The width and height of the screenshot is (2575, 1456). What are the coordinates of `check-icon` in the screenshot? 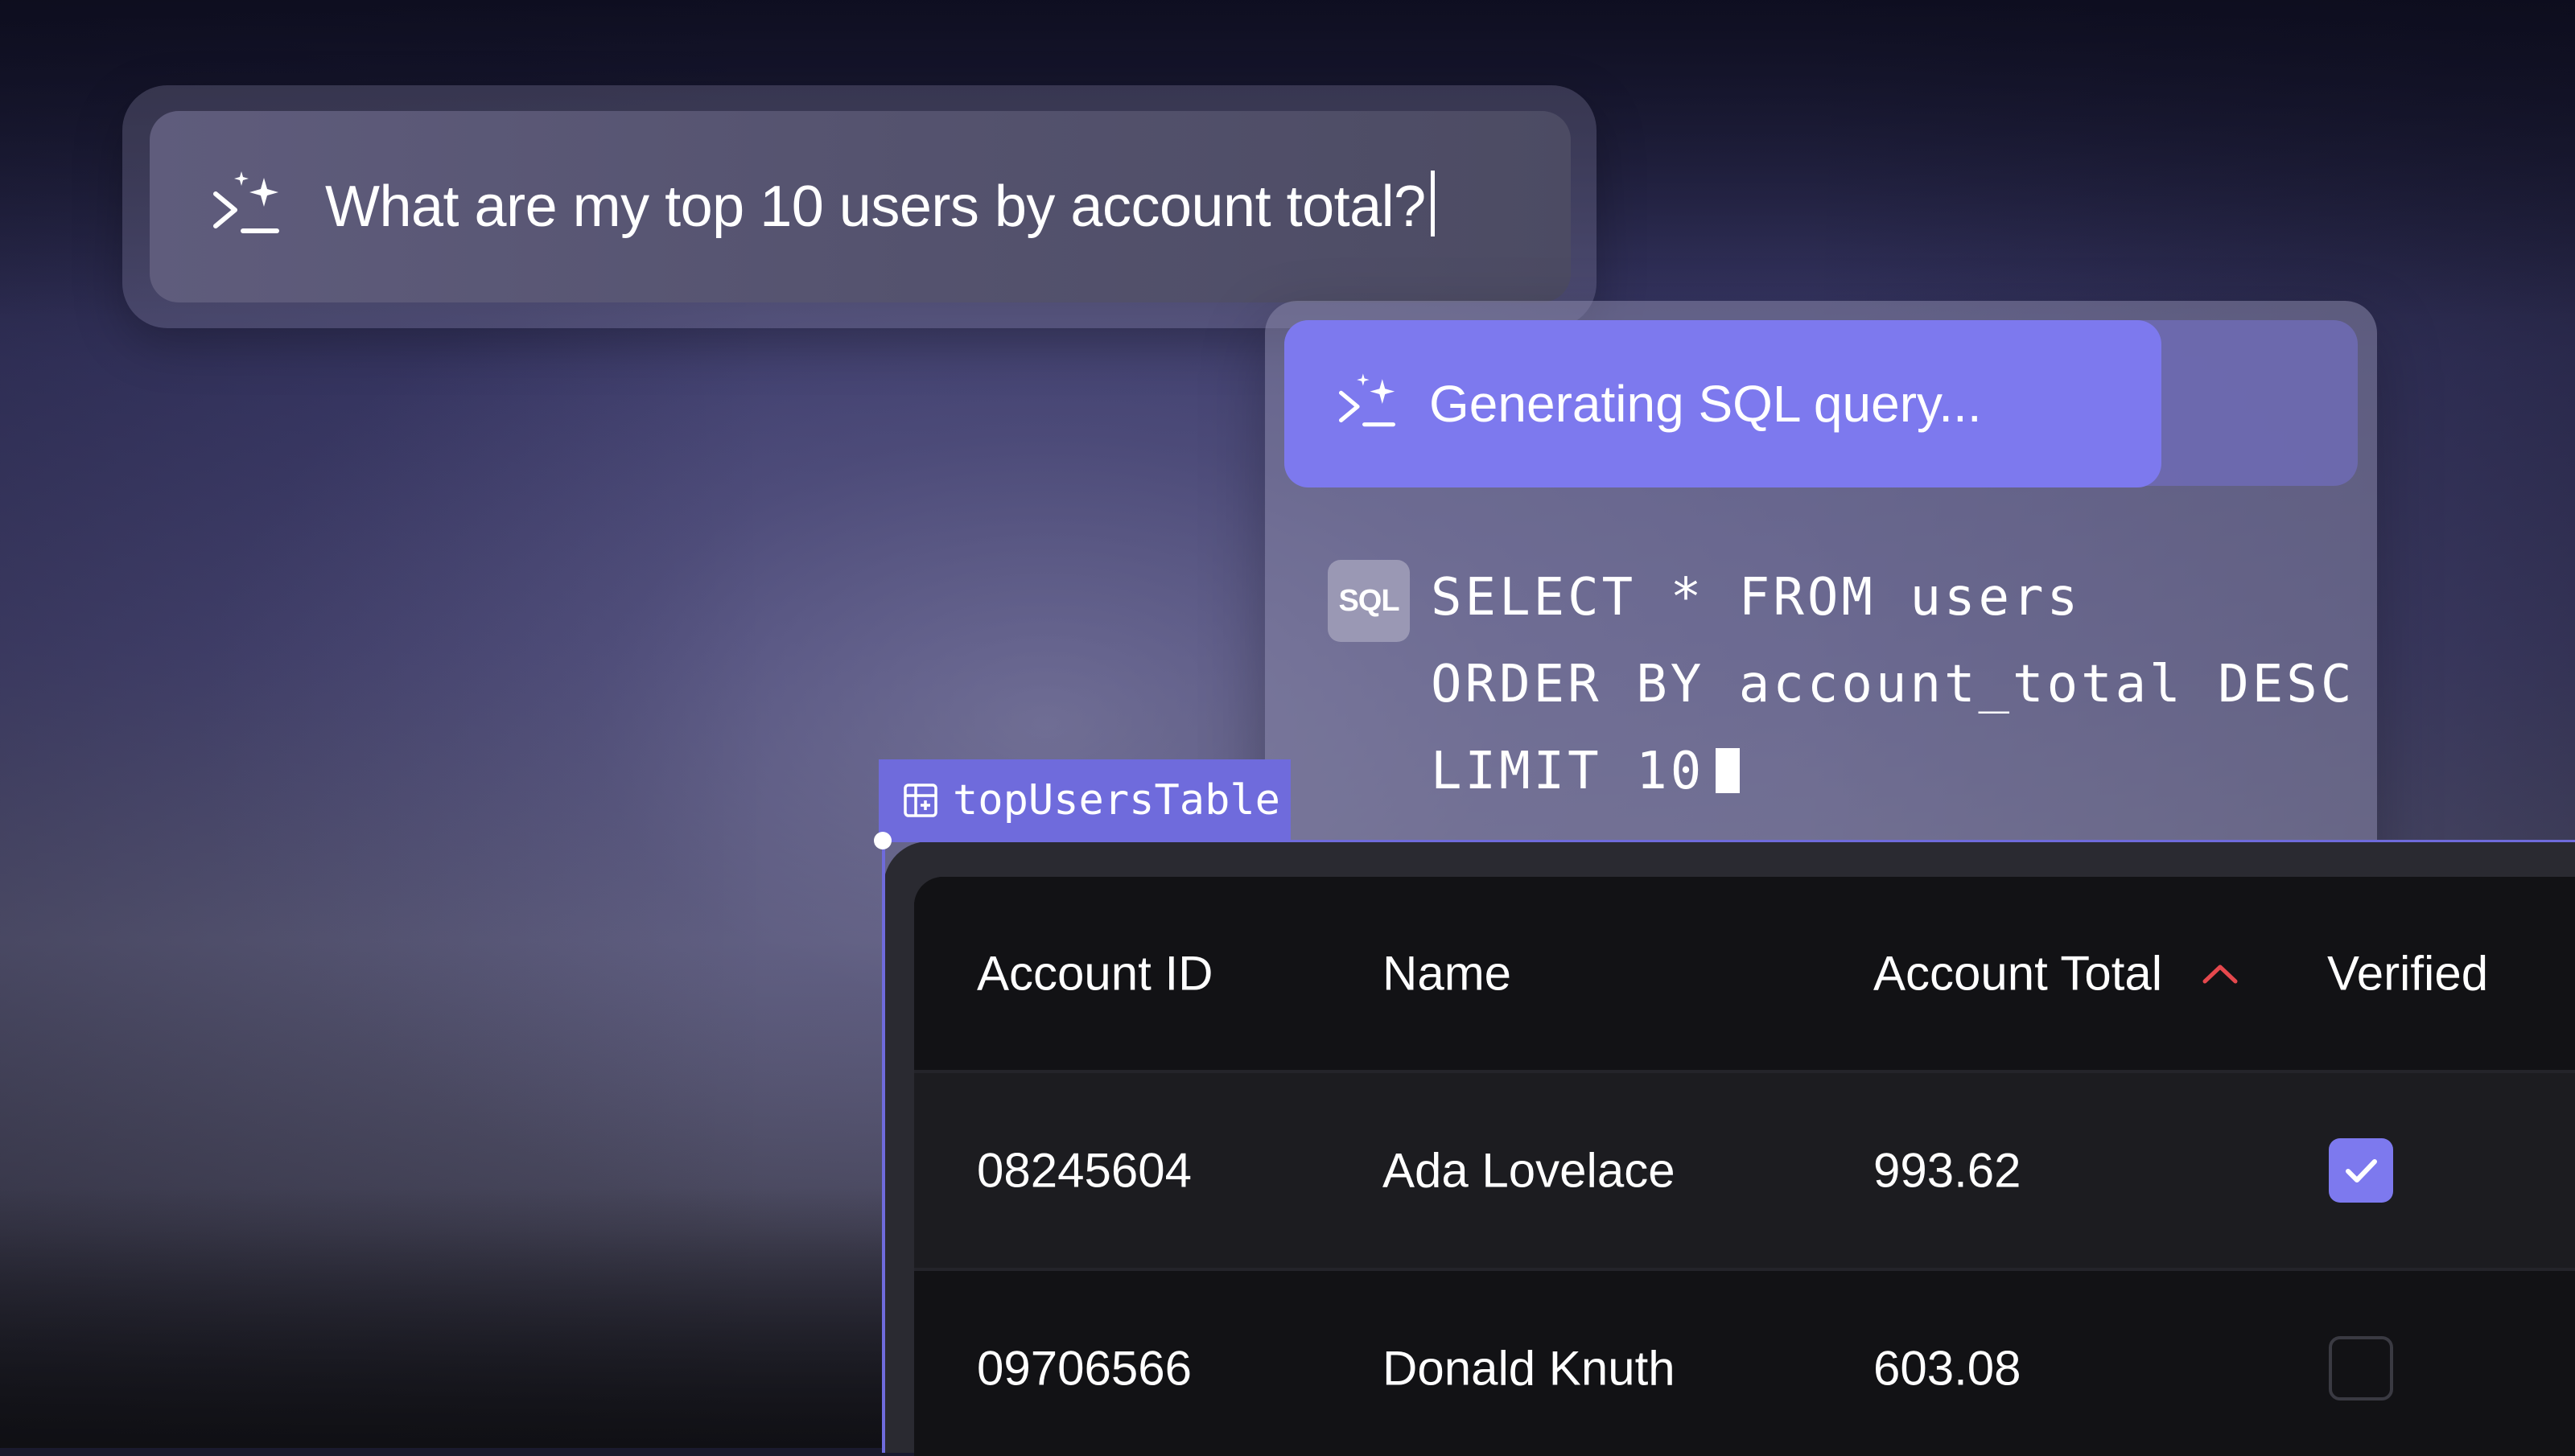 It's located at (2361, 1170).